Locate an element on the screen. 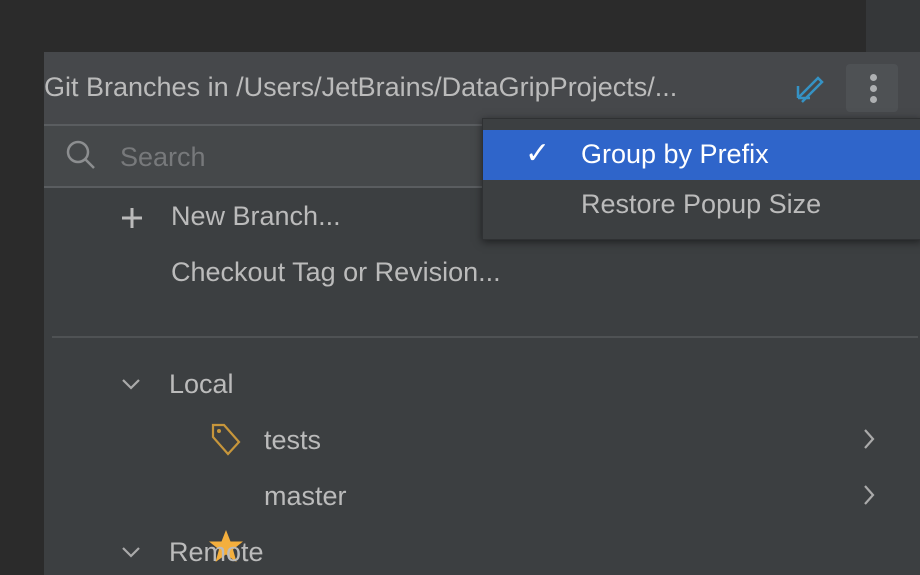 The height and width of the screenshot is (575, 920). group-remote: Remote is located at coordinates (216, 552).